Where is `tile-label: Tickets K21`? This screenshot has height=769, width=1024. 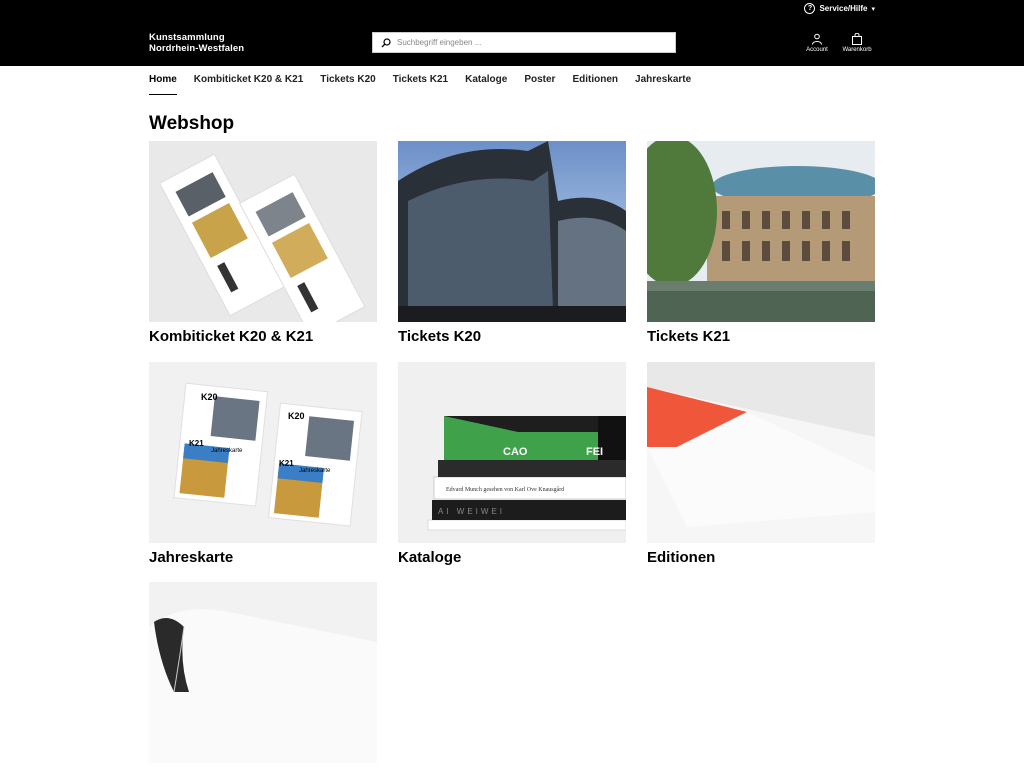 tile-label: Tickets K21 is located at coordinates (761, 336).